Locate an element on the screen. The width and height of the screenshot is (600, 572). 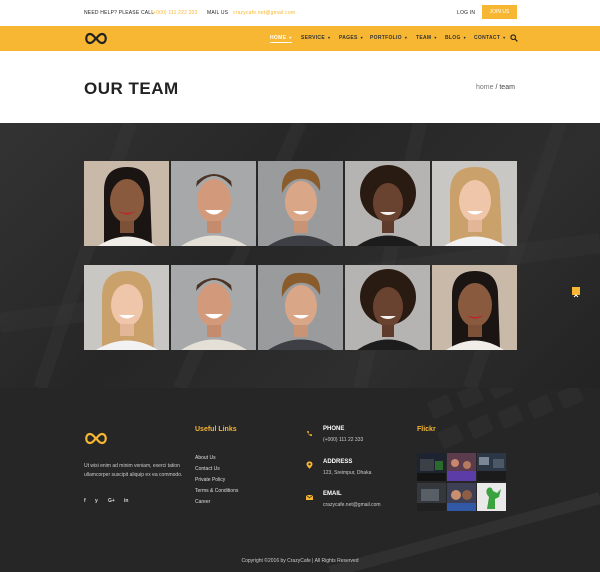
google-plus-icon: G+ is located at coordinates (111, 501).